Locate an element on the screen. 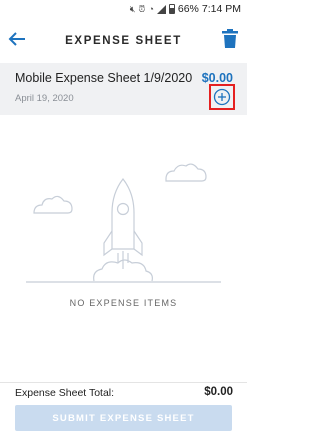  page-title: EXPENSE SHEET is located at coordinates (123, 40).